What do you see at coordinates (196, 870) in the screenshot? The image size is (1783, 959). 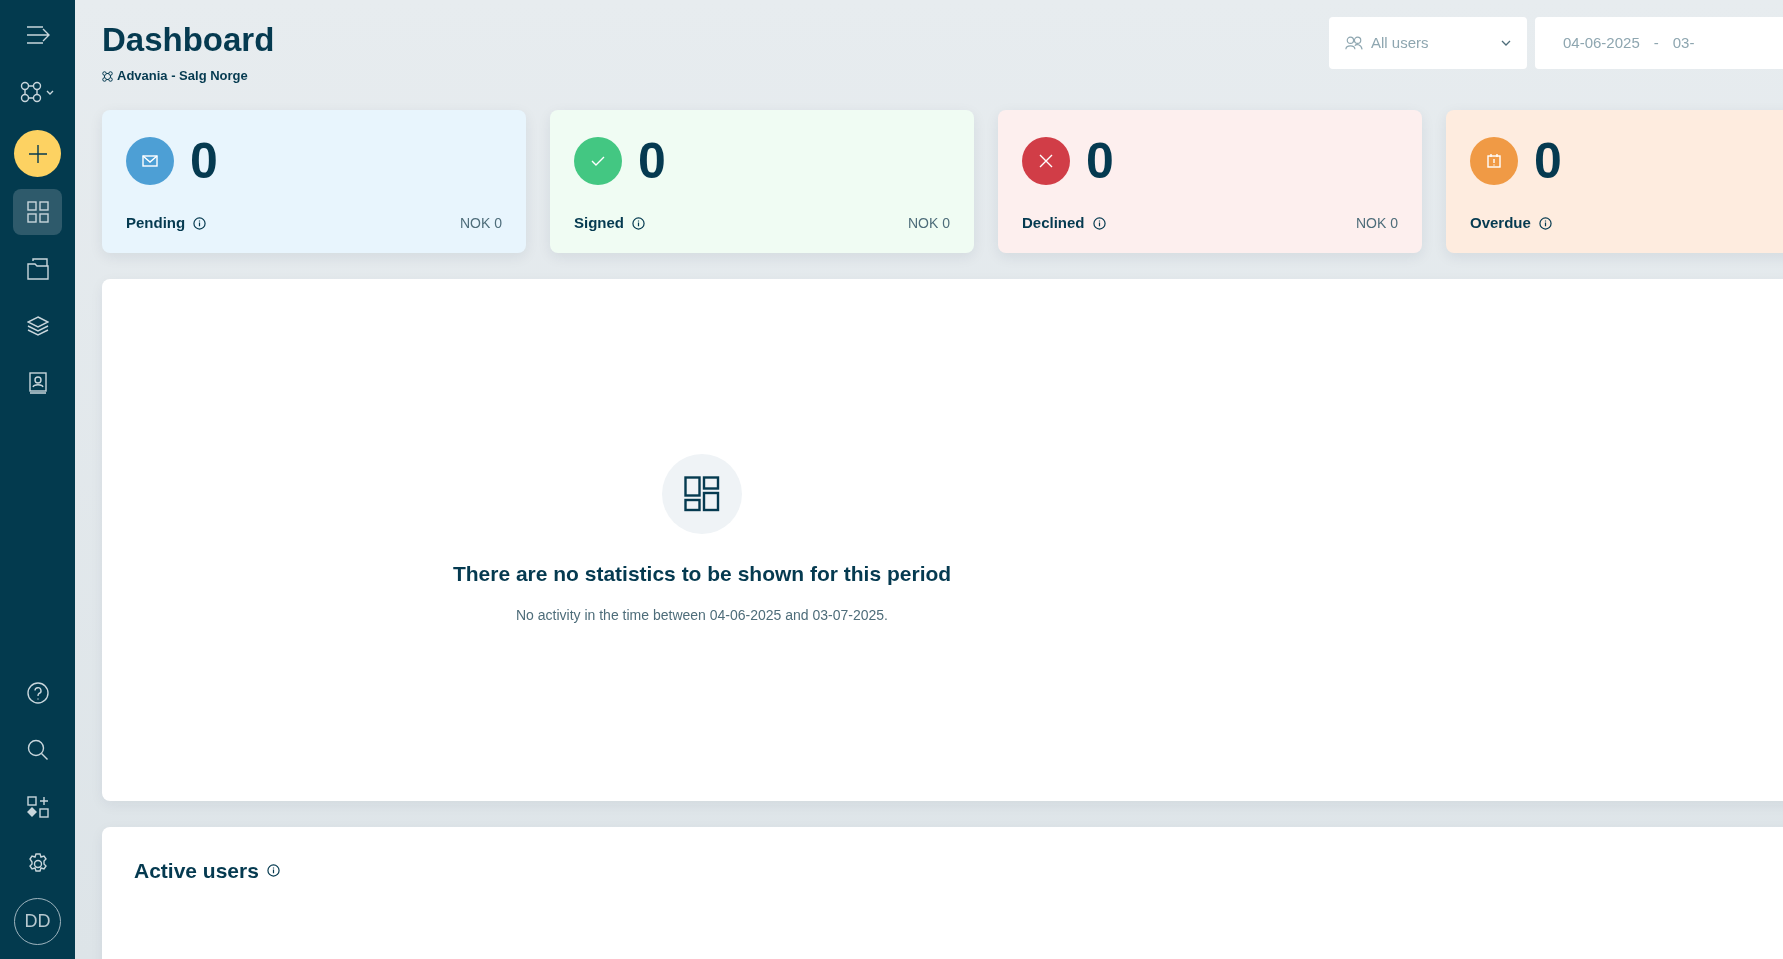 I see `section-title: Active users` at bounding box center [196, 870].